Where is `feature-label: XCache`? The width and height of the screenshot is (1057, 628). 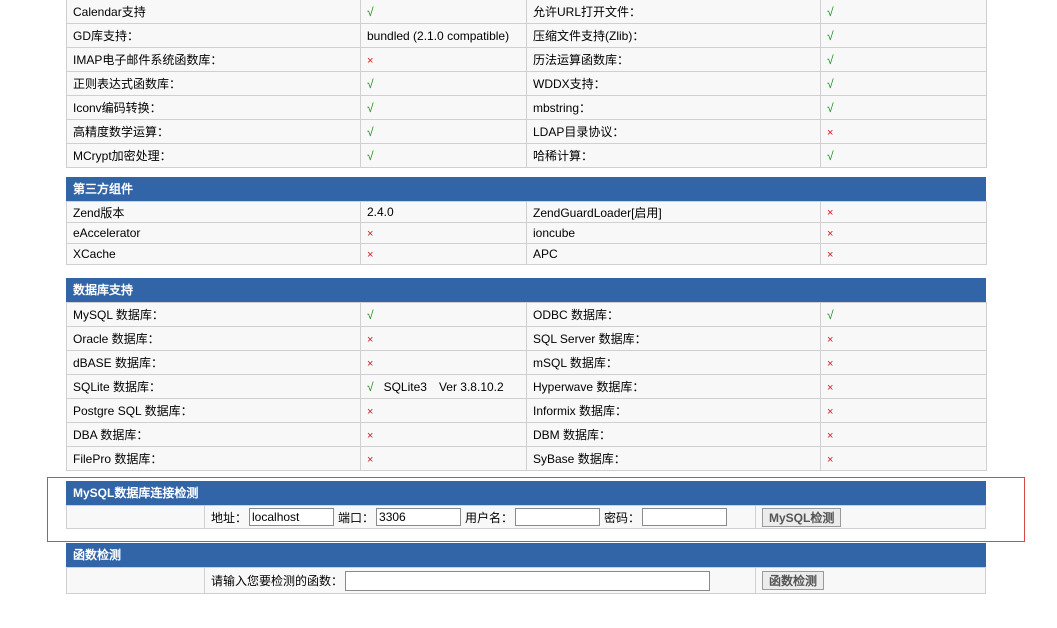
feature-label: XCache is located at coordinates (213, 254).